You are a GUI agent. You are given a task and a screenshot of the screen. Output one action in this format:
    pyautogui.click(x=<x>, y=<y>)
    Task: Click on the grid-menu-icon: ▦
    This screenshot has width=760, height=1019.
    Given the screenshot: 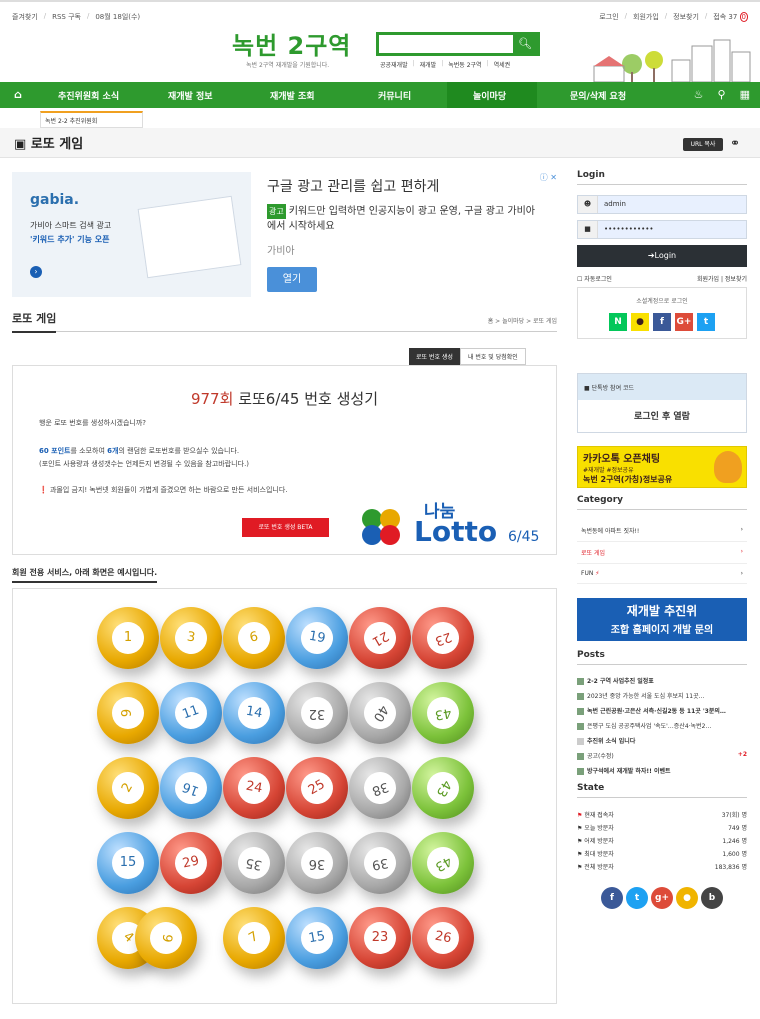 What is the action you would take?
    pyautogui.click(x=745, y=94)
    